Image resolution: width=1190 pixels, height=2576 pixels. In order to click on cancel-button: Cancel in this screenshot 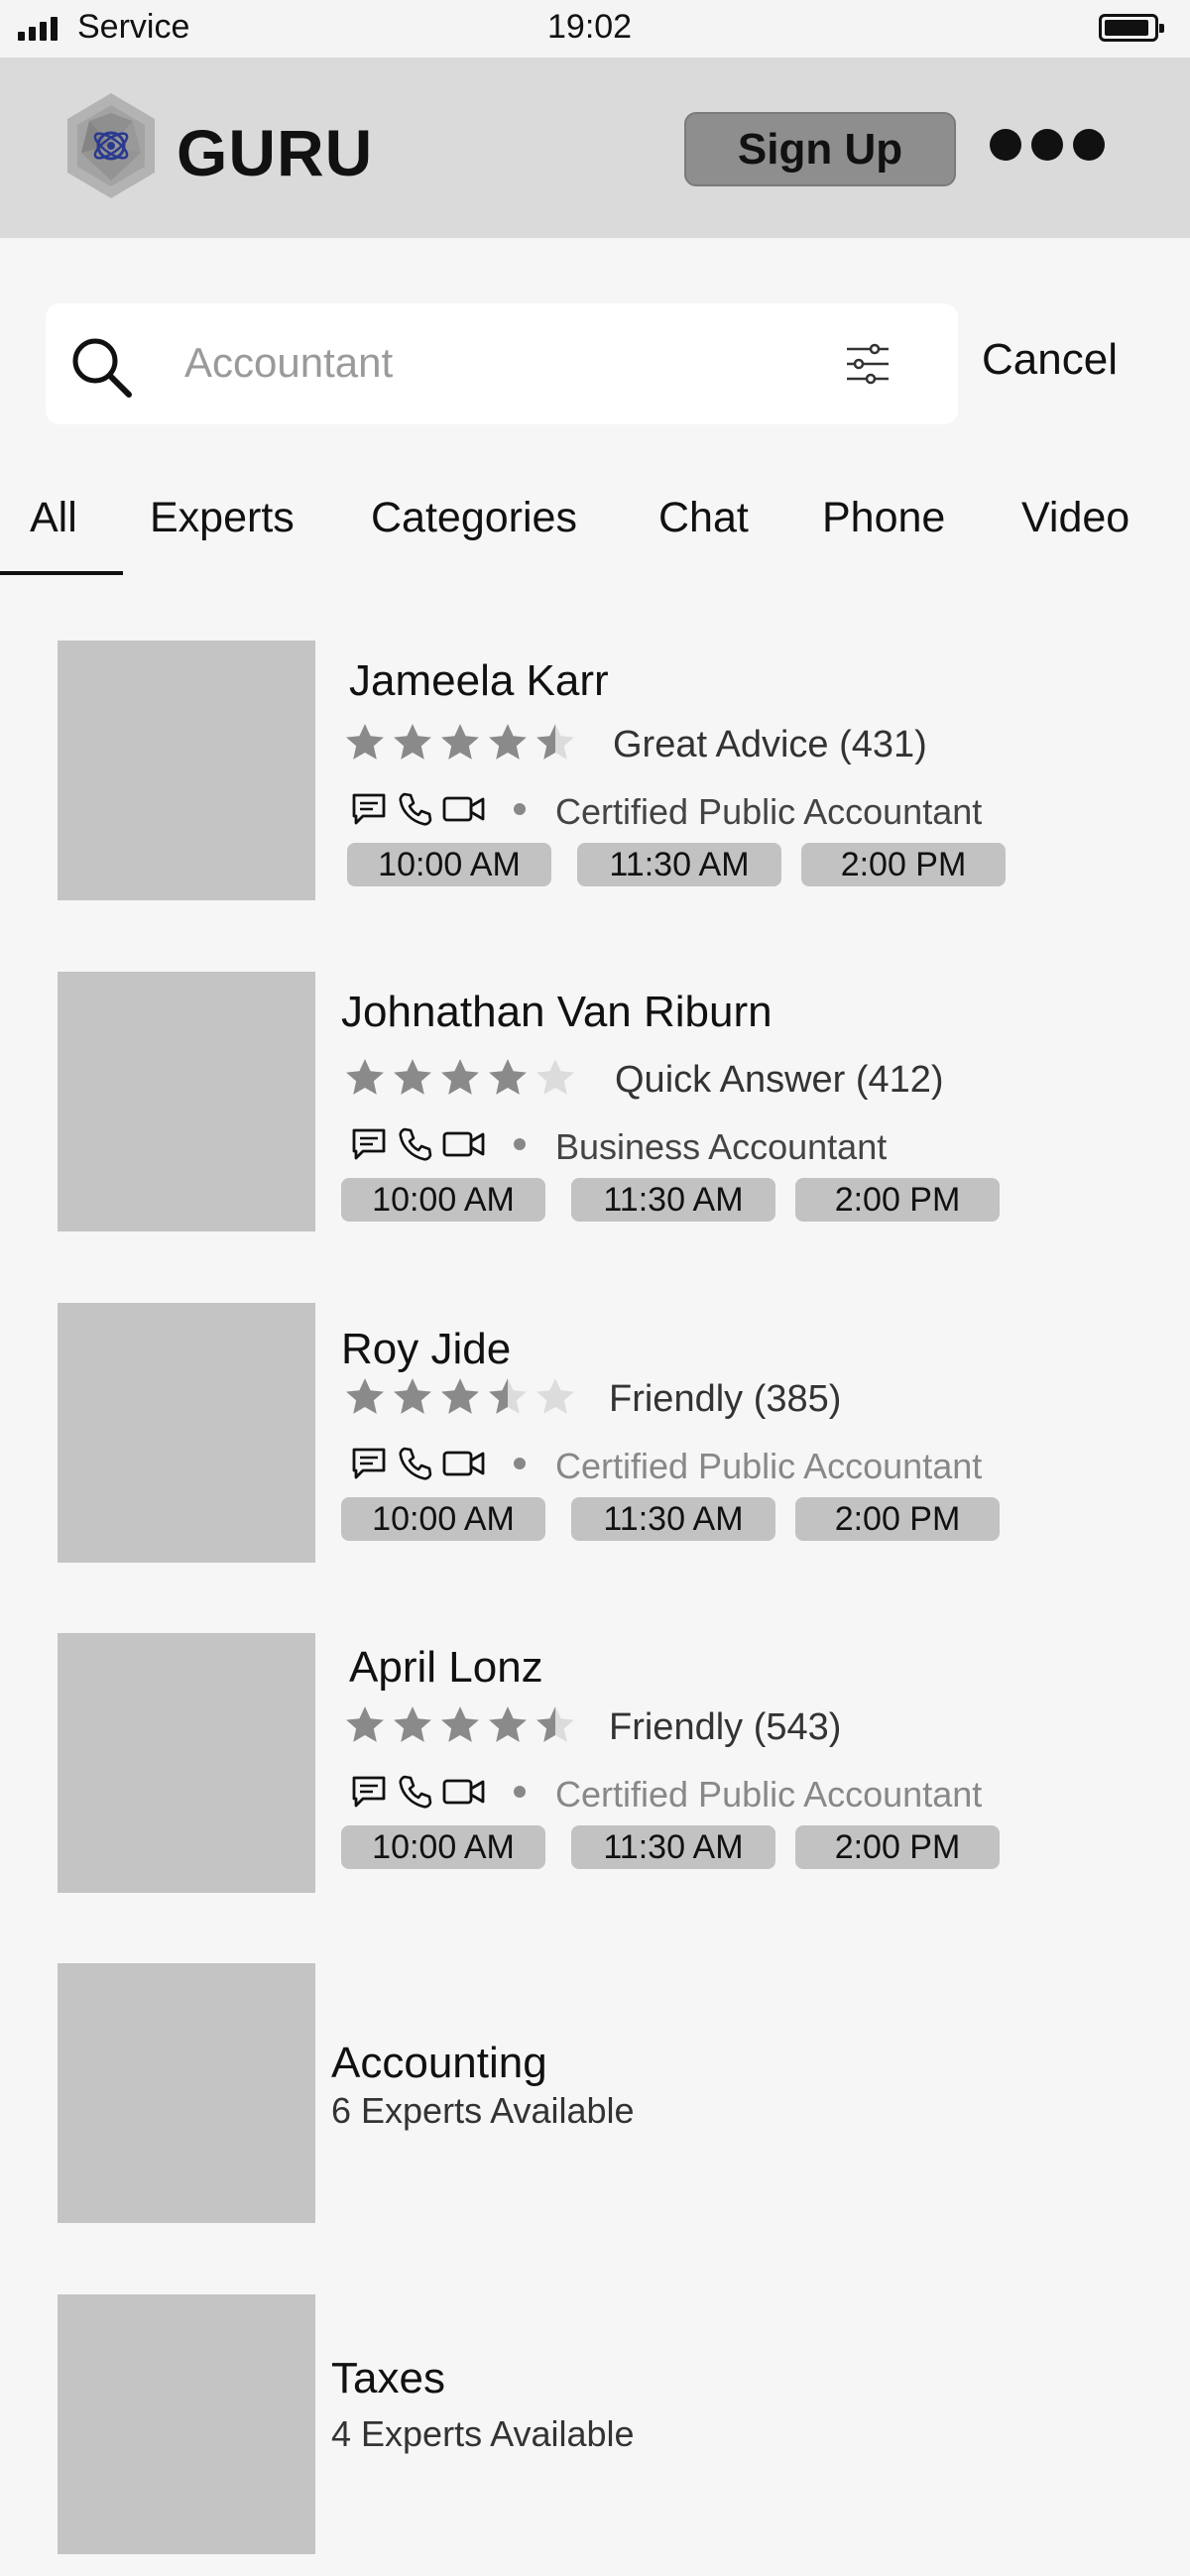, I will do `click(1050, 360)`.